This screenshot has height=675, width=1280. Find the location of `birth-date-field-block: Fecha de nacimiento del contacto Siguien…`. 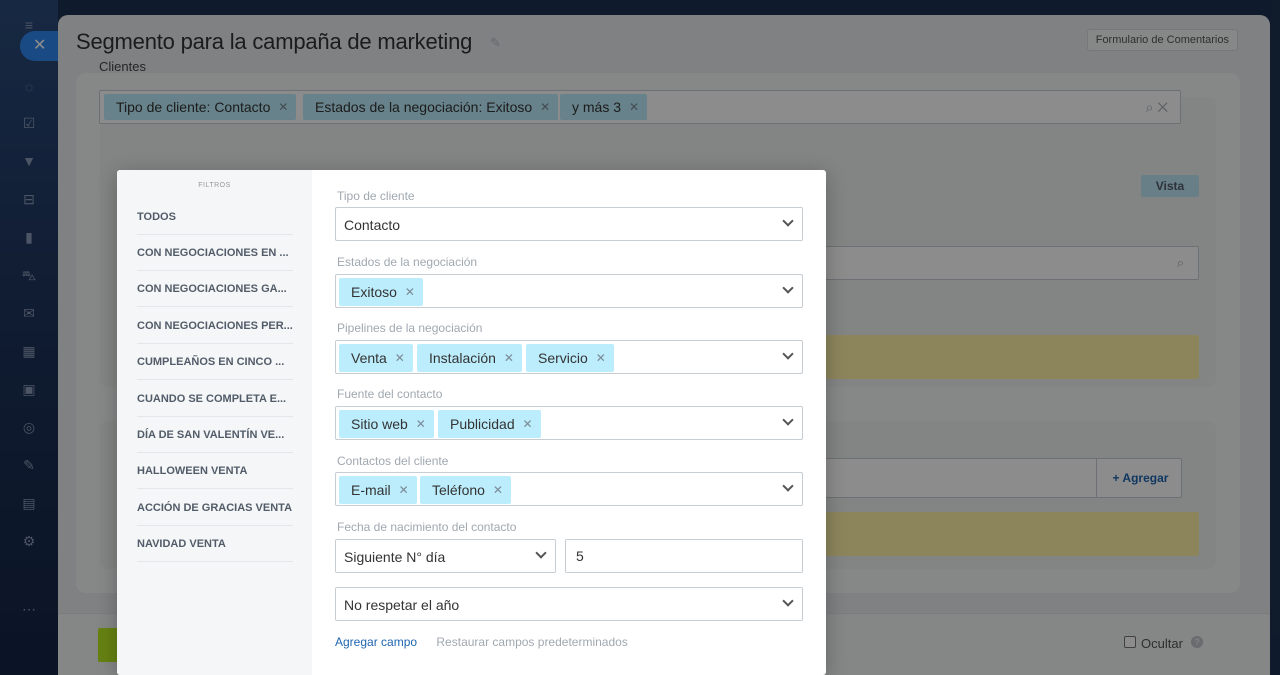

birth-date-field-block: Fecha de nacimiento del contacto Siguien… is located at coordinates (569, 572).